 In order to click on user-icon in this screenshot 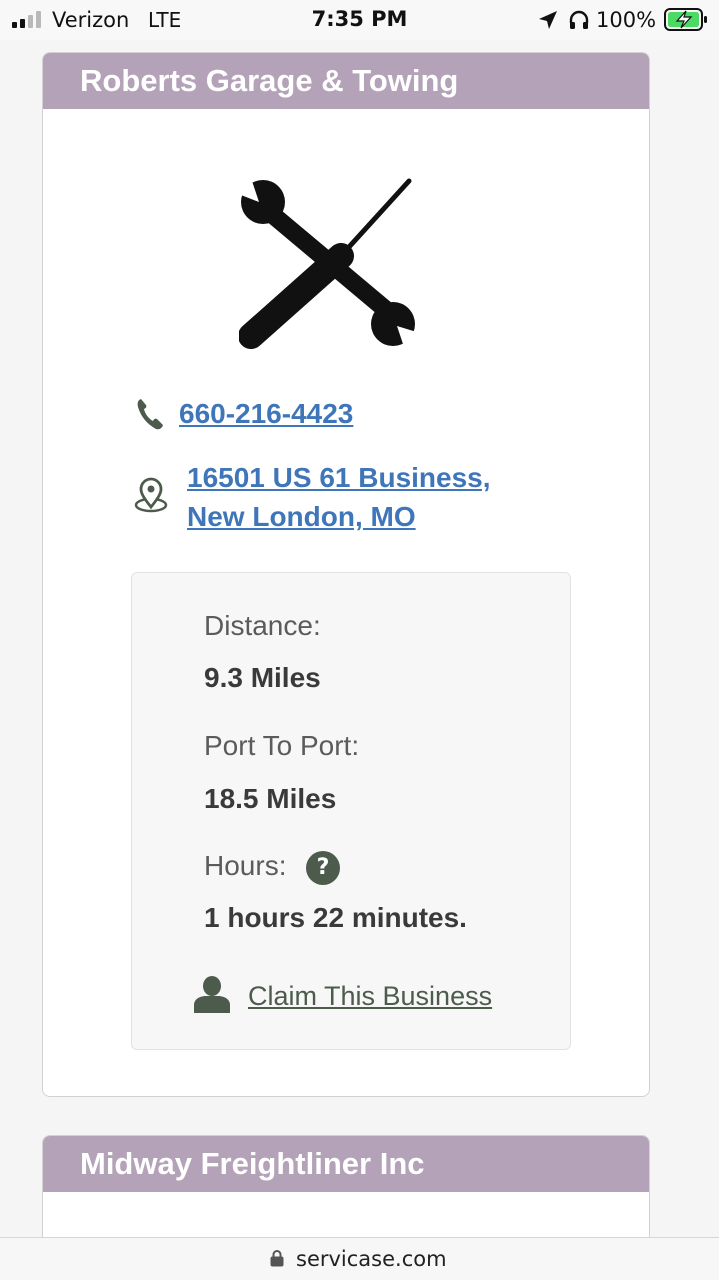, I will do `click(212, 994)`.